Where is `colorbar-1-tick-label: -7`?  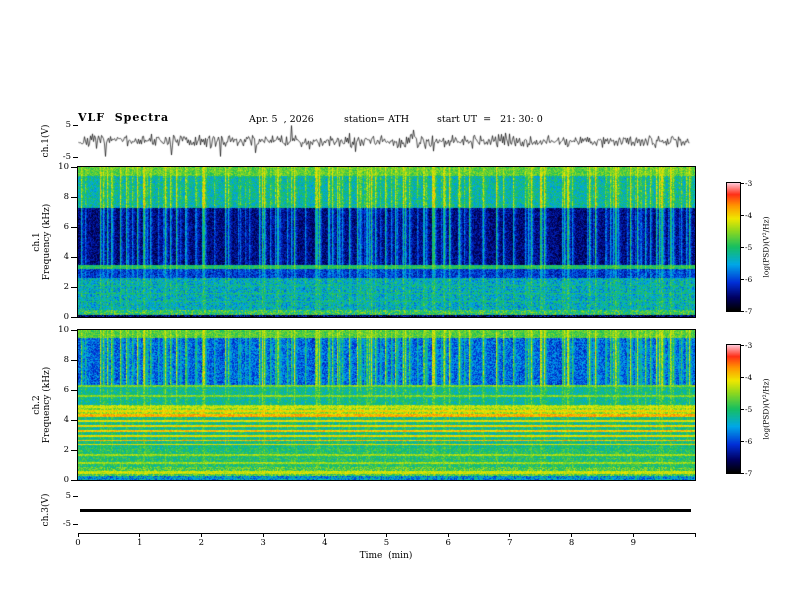 colorbar-1-tick-label: -7 is located at coordinates (749, 311).